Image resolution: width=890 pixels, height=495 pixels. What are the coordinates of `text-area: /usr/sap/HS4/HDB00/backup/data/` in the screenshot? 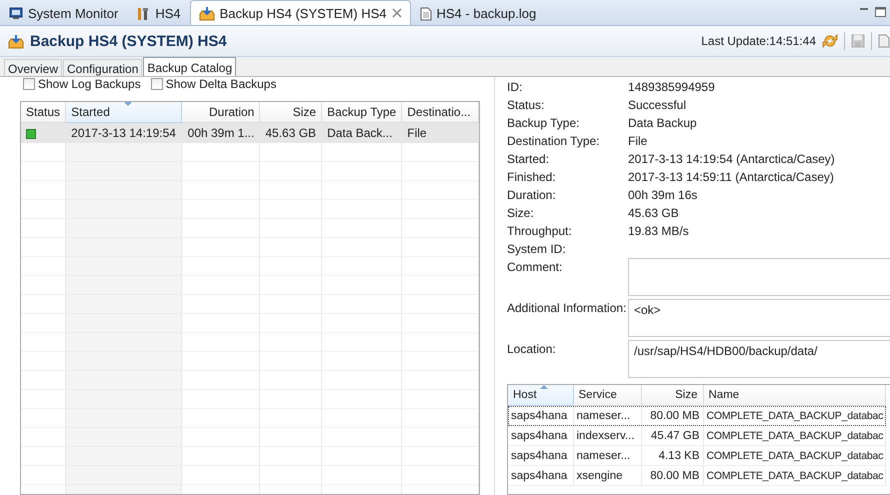 It's located at (759, 359).